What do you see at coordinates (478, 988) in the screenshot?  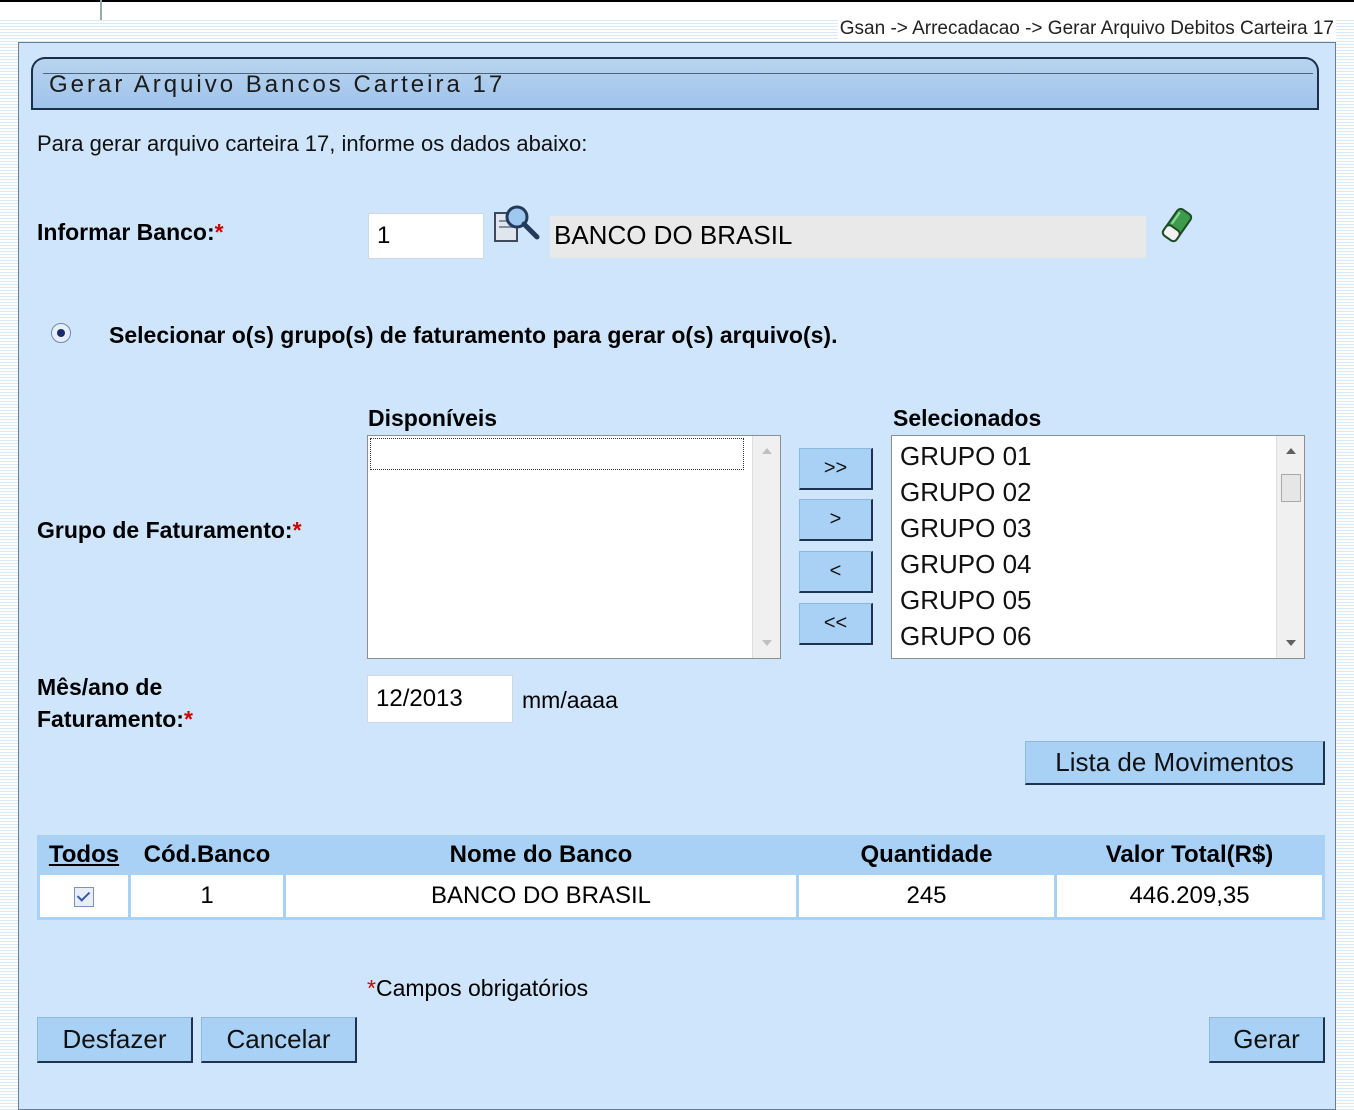 I see `required-note: *Campos obrigatórios` at bounding box center [478, 988].